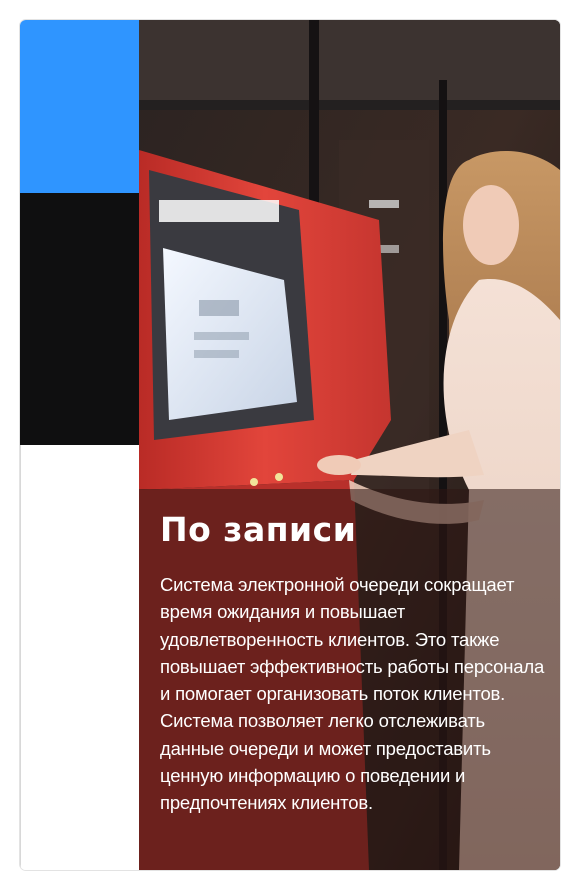  I want to click on card-title: По записи, so click(258, 529).